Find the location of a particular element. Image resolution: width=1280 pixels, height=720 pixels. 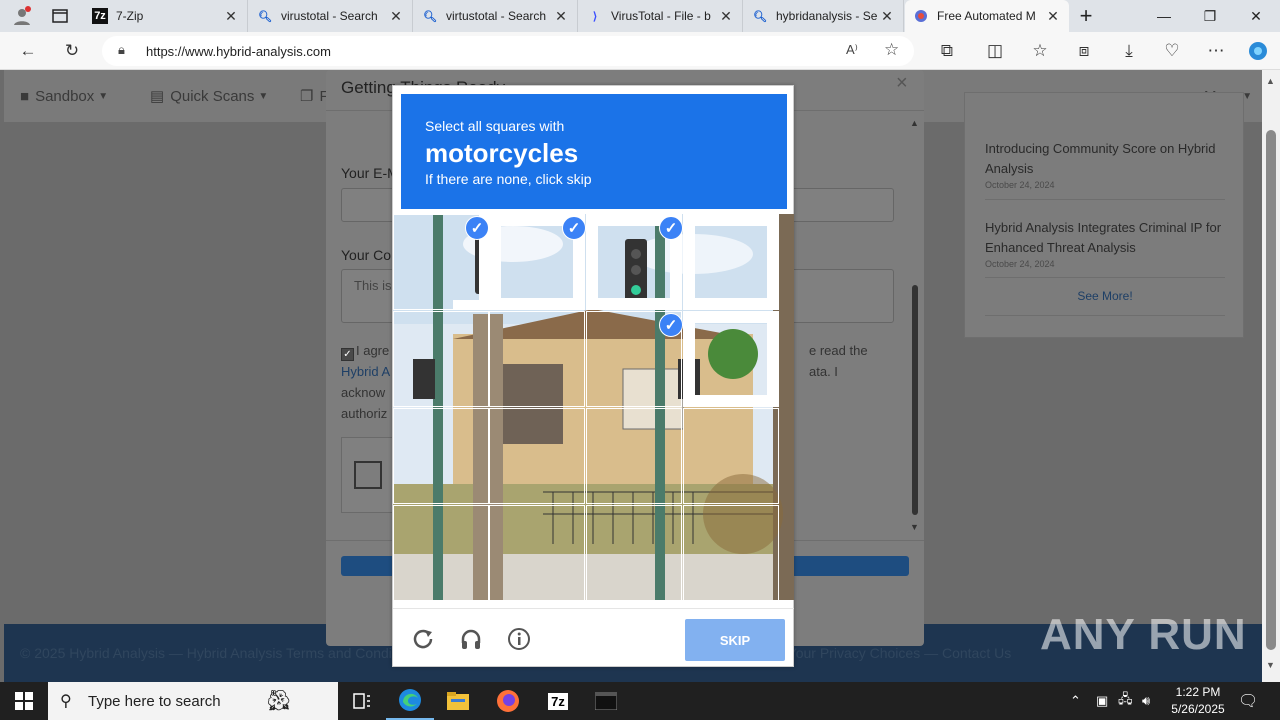

caret-down-icon: ▼ is located at coordinates (263, 96).